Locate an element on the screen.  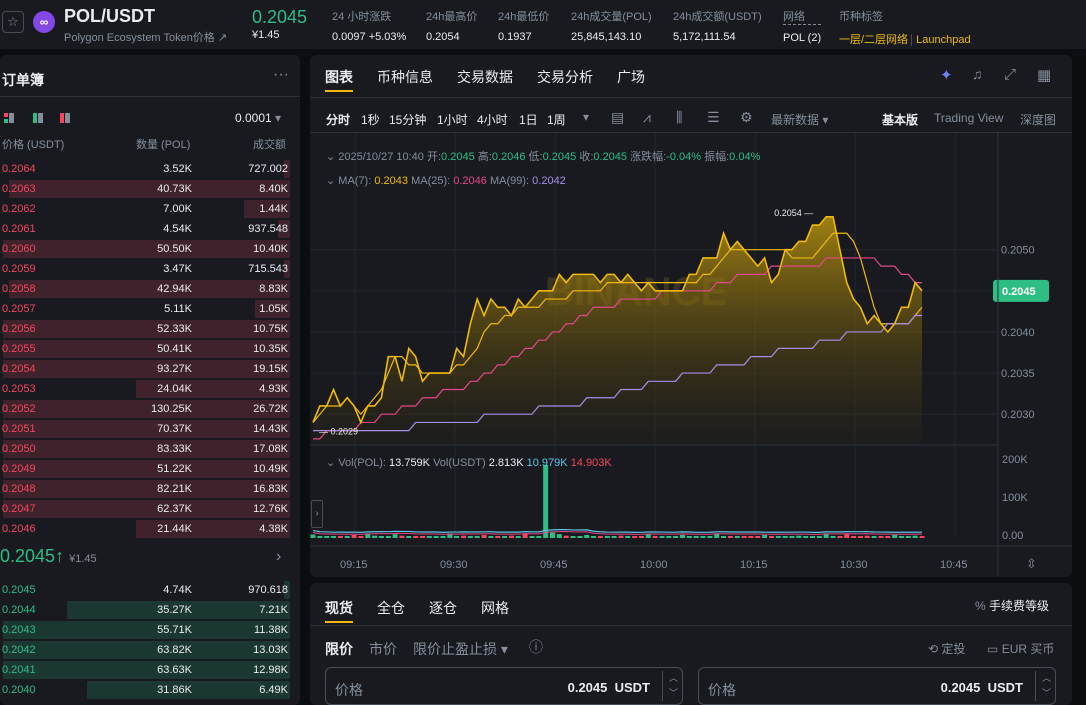
bid-row: 0.2045 4.74K 970.618 is located at coordinates (145, 590).